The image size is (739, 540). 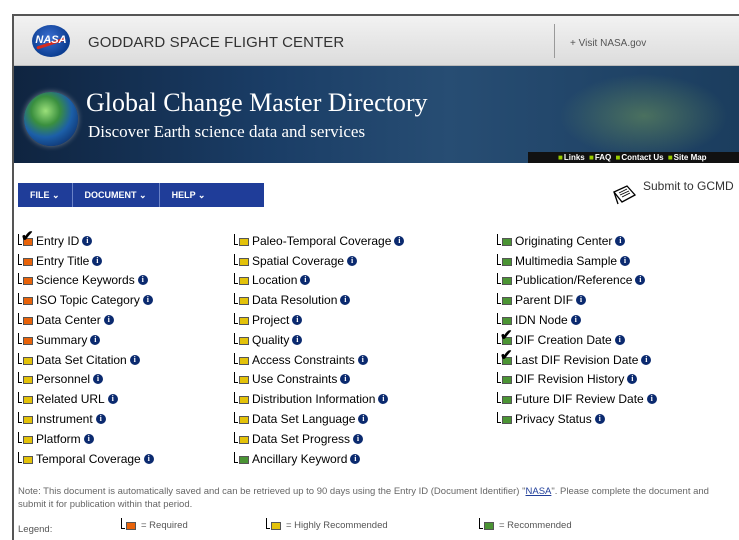 What do you see at coordinates (541, 320) in the screenshot?
I see `field-label: IDN Node` at bounding box center [541, 320].